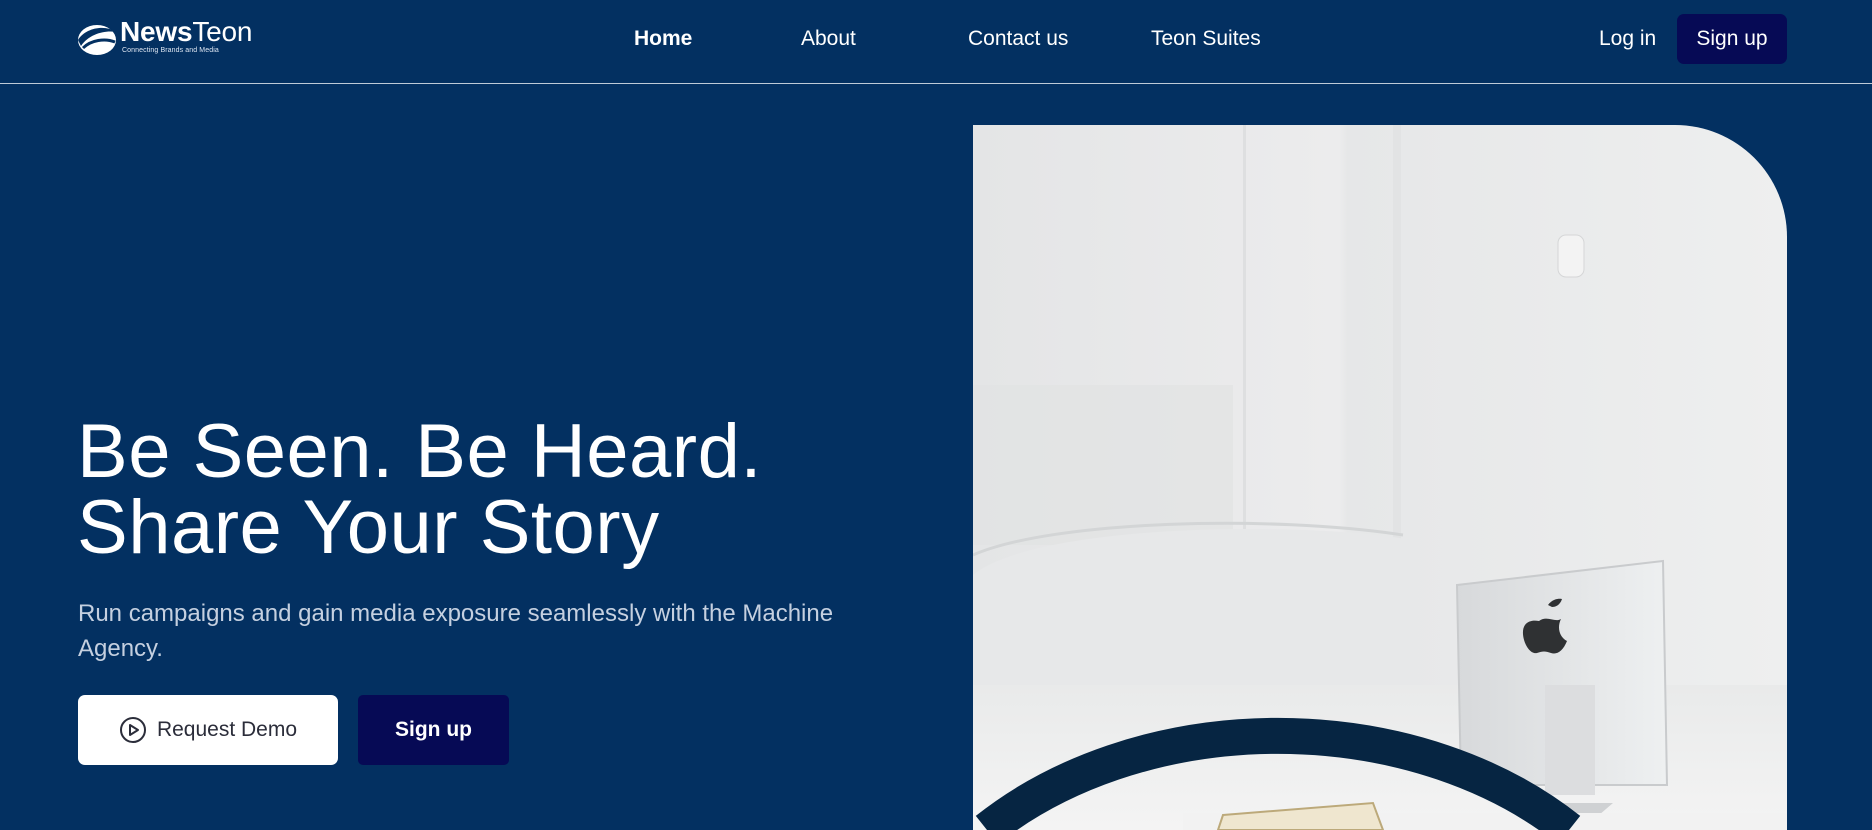 The height and width of the screenshot is (830, 1872). Describe the element at coordinates (97, 40) in the screenshot. I see `logo-swoosh-icon` at that location.